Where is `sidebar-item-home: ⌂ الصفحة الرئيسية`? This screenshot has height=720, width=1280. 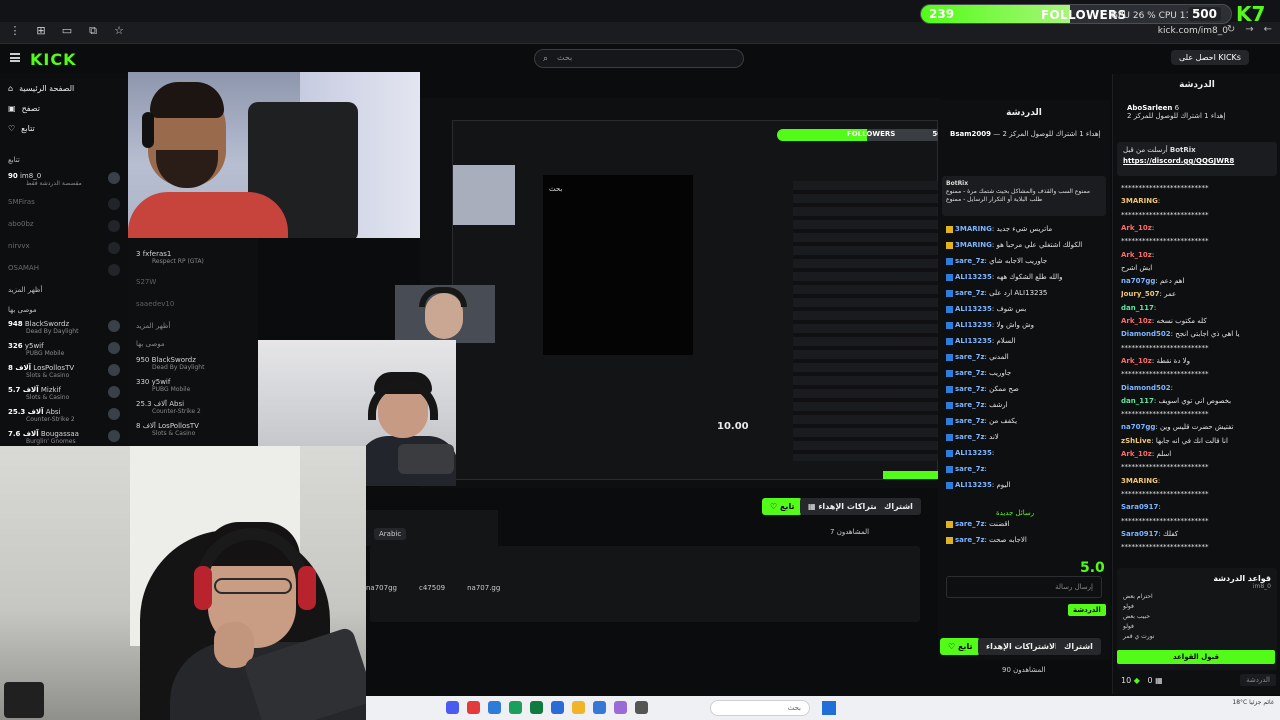 sidebar-item-home: ⌂ الصفحة الرئيسية is located at coordinates (41, 88).